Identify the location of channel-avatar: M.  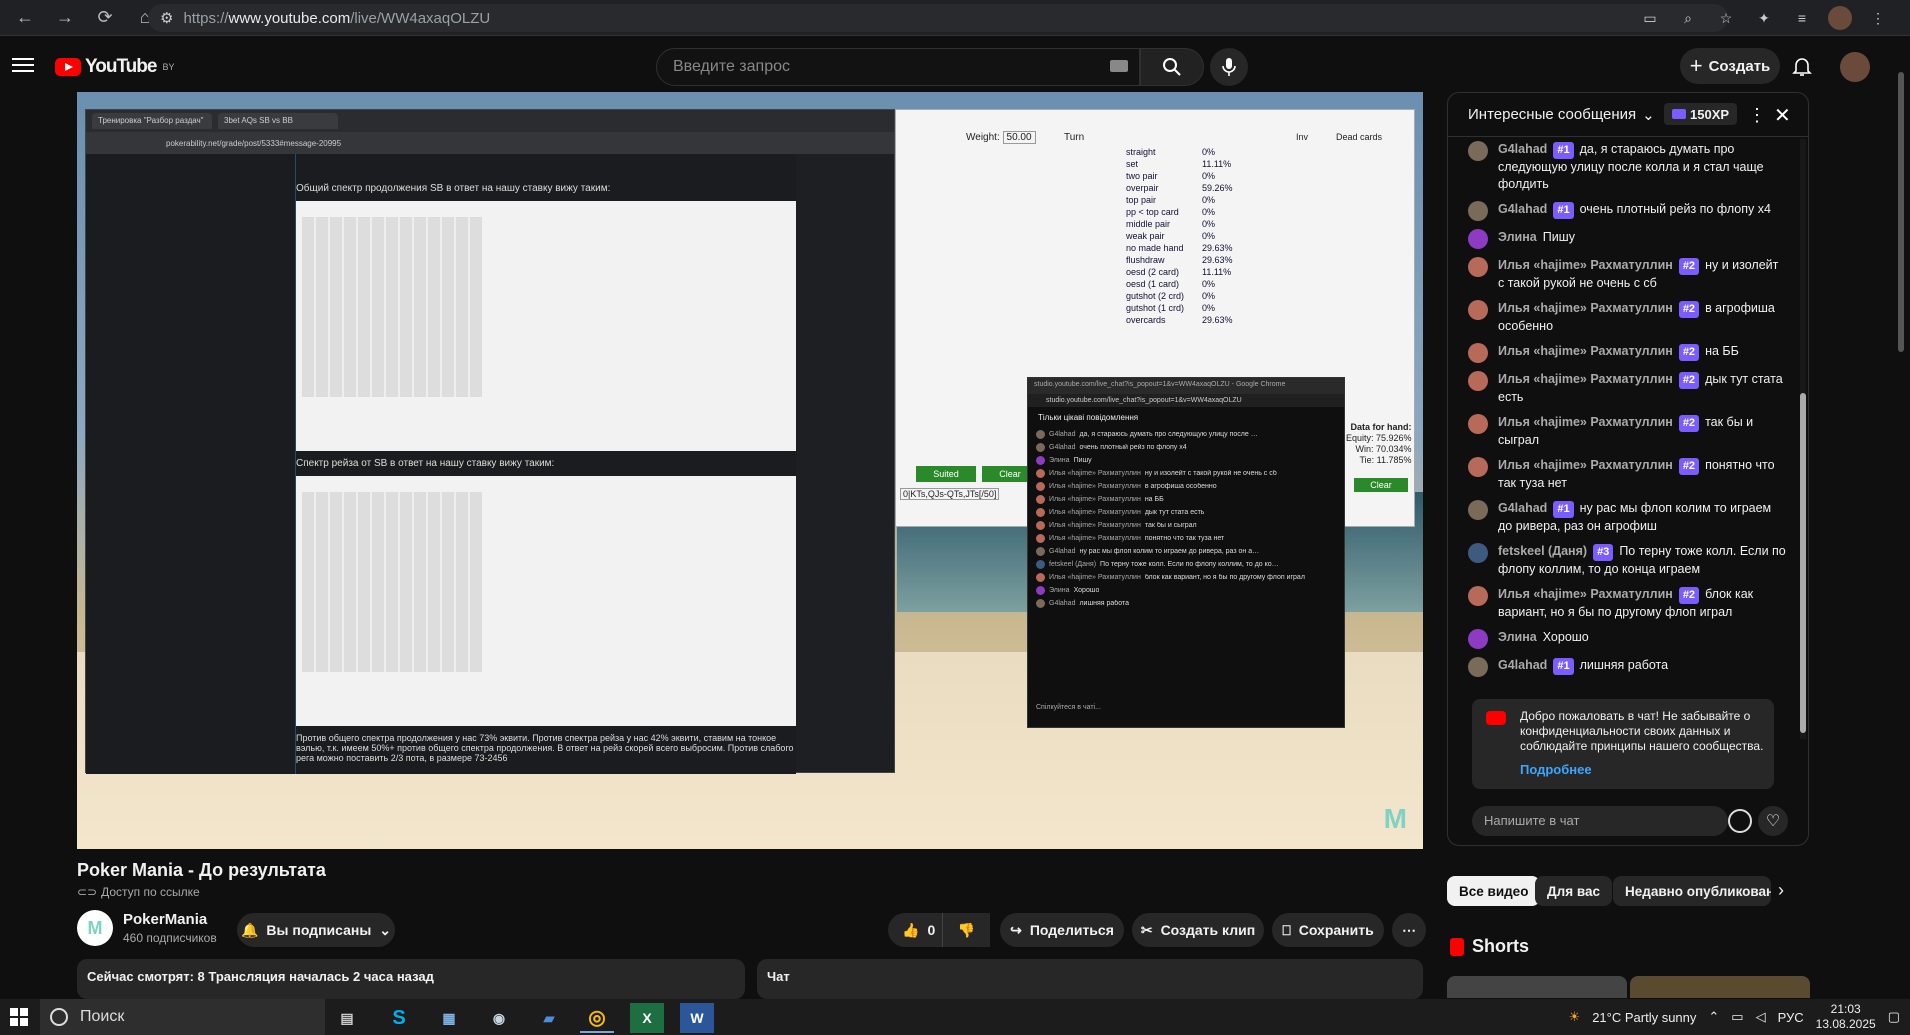
(95, 928).